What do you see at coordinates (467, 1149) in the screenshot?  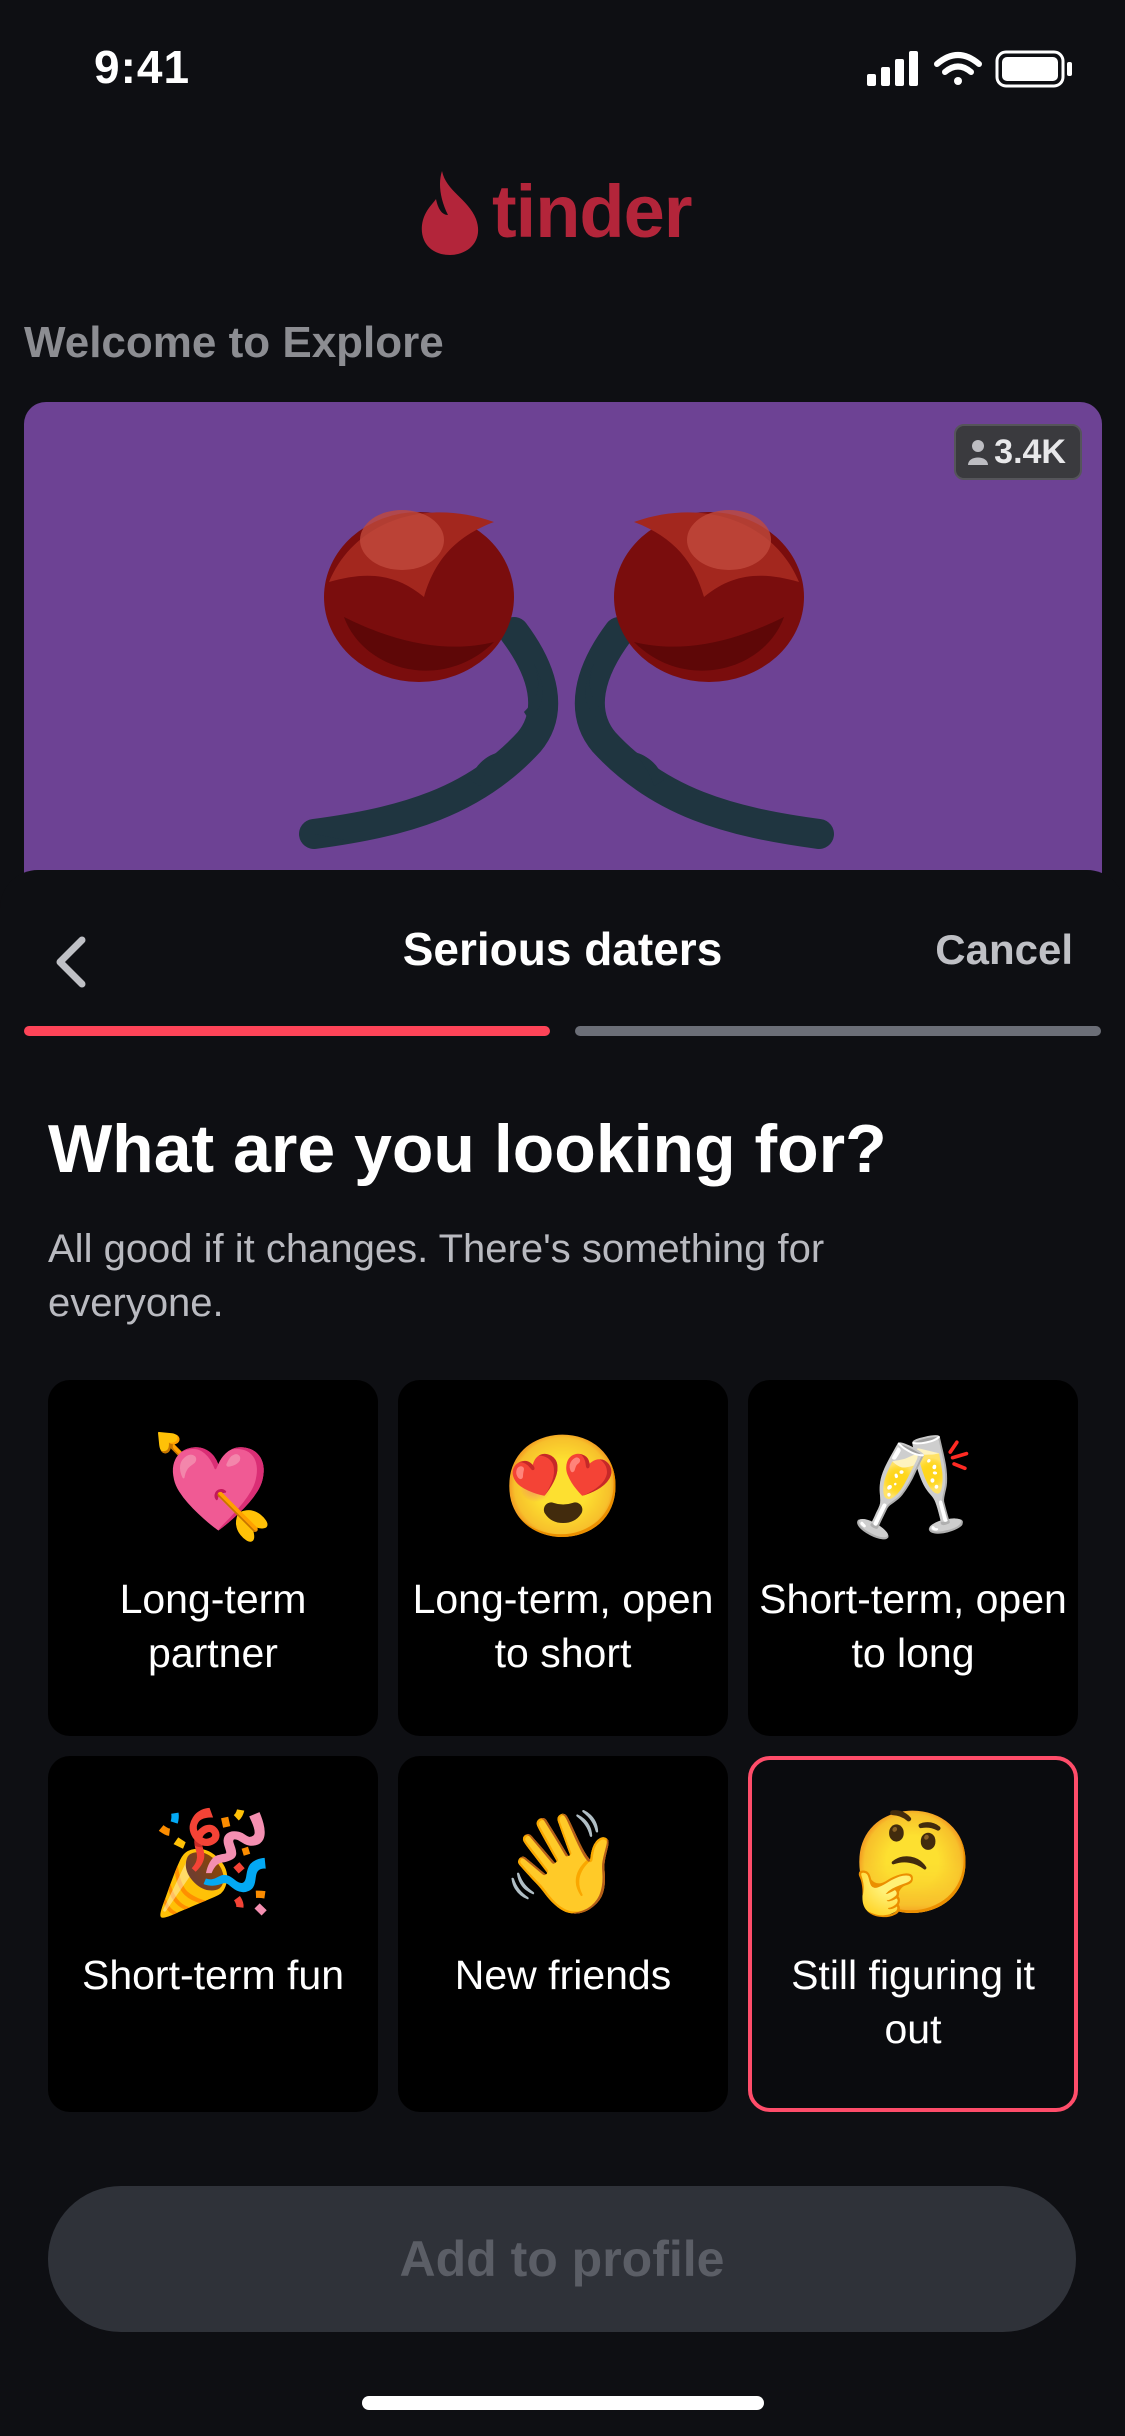 I see `question-heading: What are you looking for?` at bounding box center [467, 1149].